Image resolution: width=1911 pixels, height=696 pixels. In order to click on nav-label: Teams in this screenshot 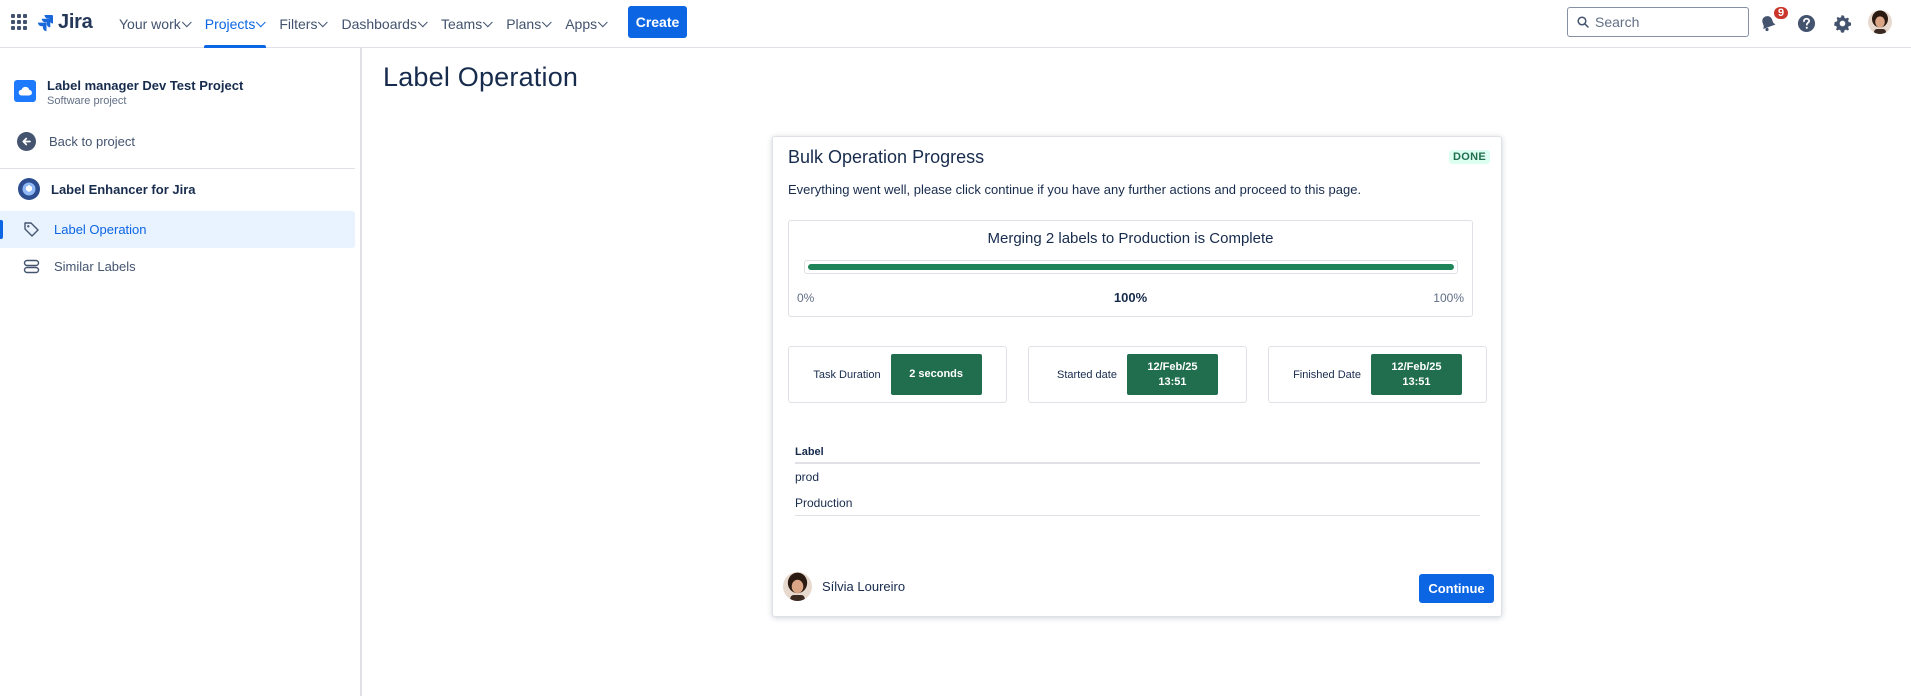, I will do `click(461, 24)`.